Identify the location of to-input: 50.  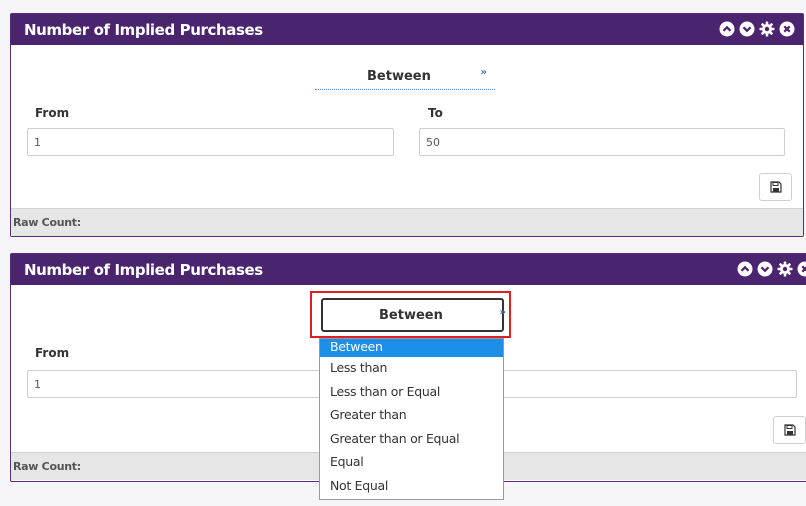
(602, 142).